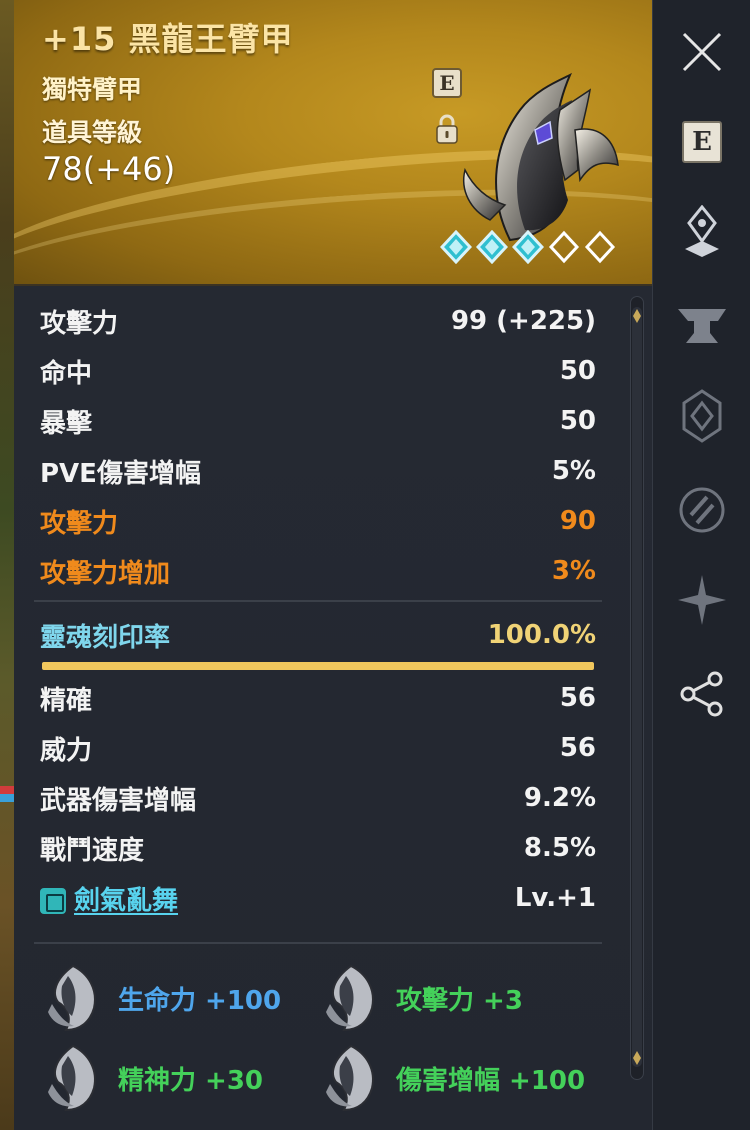 The image size is (750, 1130). I want to click on item-level-value: 78(+46), so click(109, 169).